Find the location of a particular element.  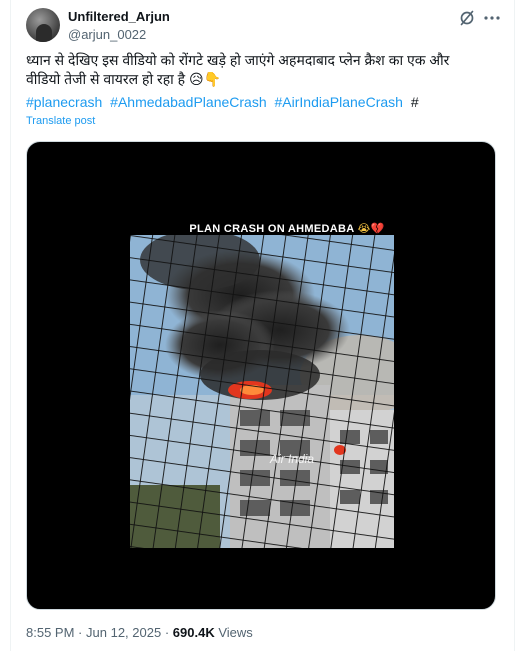

post-date: Jun 12, 2025 is located at coordinates (123, 632).